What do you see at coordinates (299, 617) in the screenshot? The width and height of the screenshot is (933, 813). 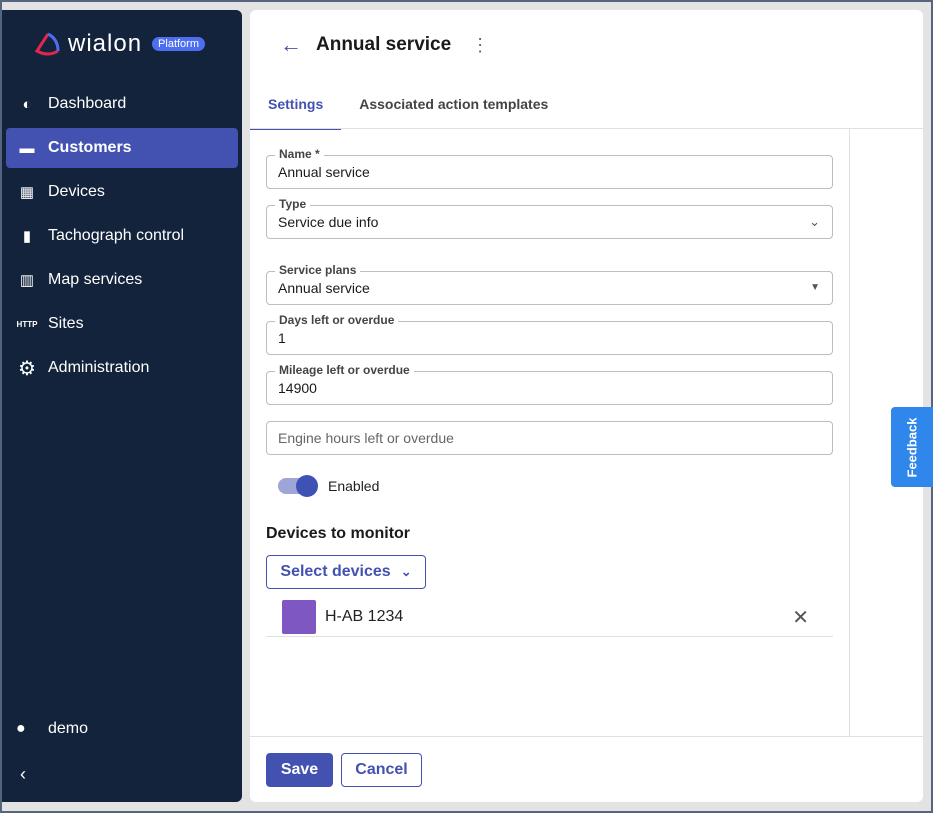 I see `device-color-swatch` at bounding box center [299, 617].